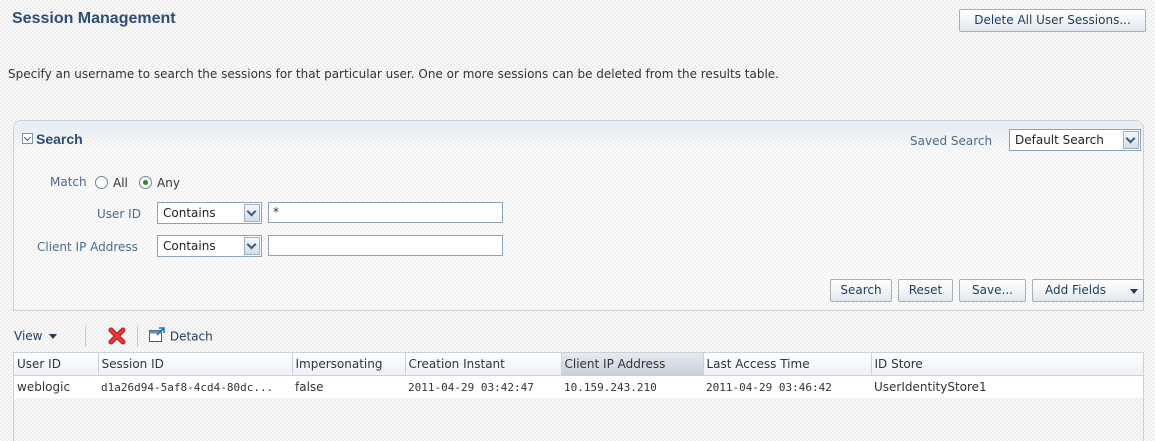 This screenshot has width=1155, height=441. I want to click on client-ip-operator-value: Contains, so click(189, 246).